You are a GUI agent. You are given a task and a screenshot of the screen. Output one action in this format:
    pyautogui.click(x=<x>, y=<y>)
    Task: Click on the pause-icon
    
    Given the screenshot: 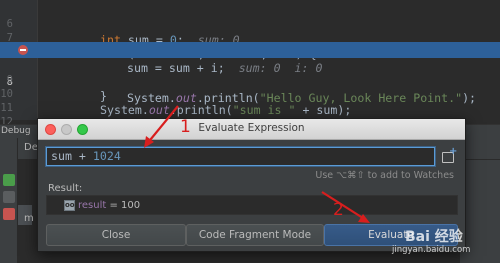 What is the action you would take?
    pyautogui.click(x=9, y=197)
    